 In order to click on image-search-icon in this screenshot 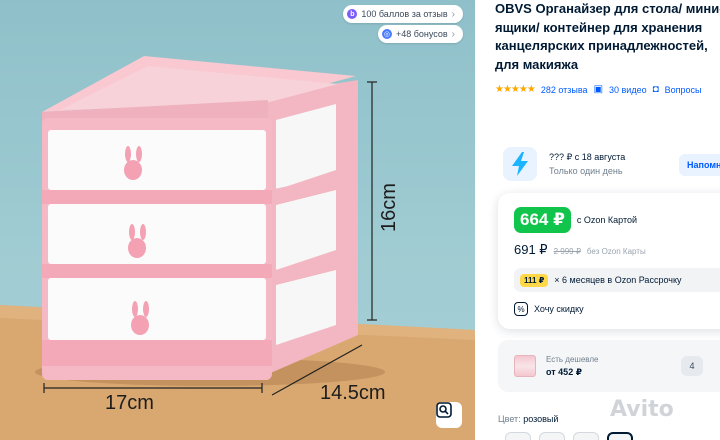, I will do `click(444, 410)`.